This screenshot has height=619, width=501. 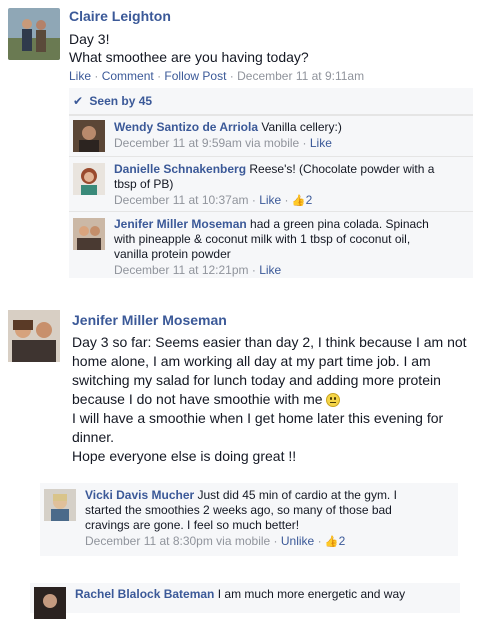 What do you see at coordinates (139, 495) in the screenshot?
I see `comment-author: Vicki Davis Mucher` at bounding box center [139, 495].